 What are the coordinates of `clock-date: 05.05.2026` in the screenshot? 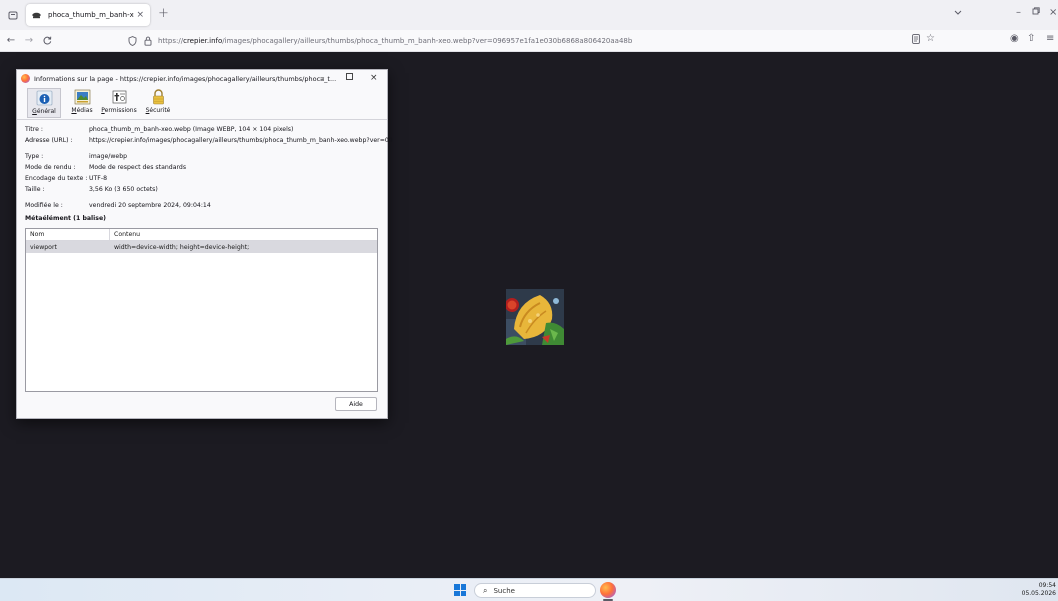 It's located at (1038, 593).